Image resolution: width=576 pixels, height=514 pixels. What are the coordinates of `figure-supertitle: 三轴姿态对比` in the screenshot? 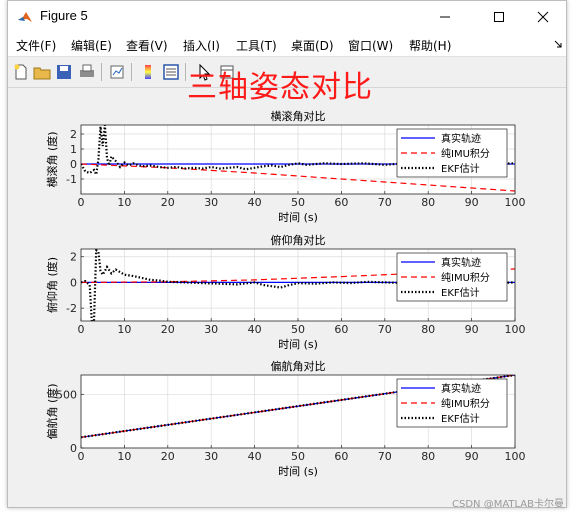 It's located at (280, 87).